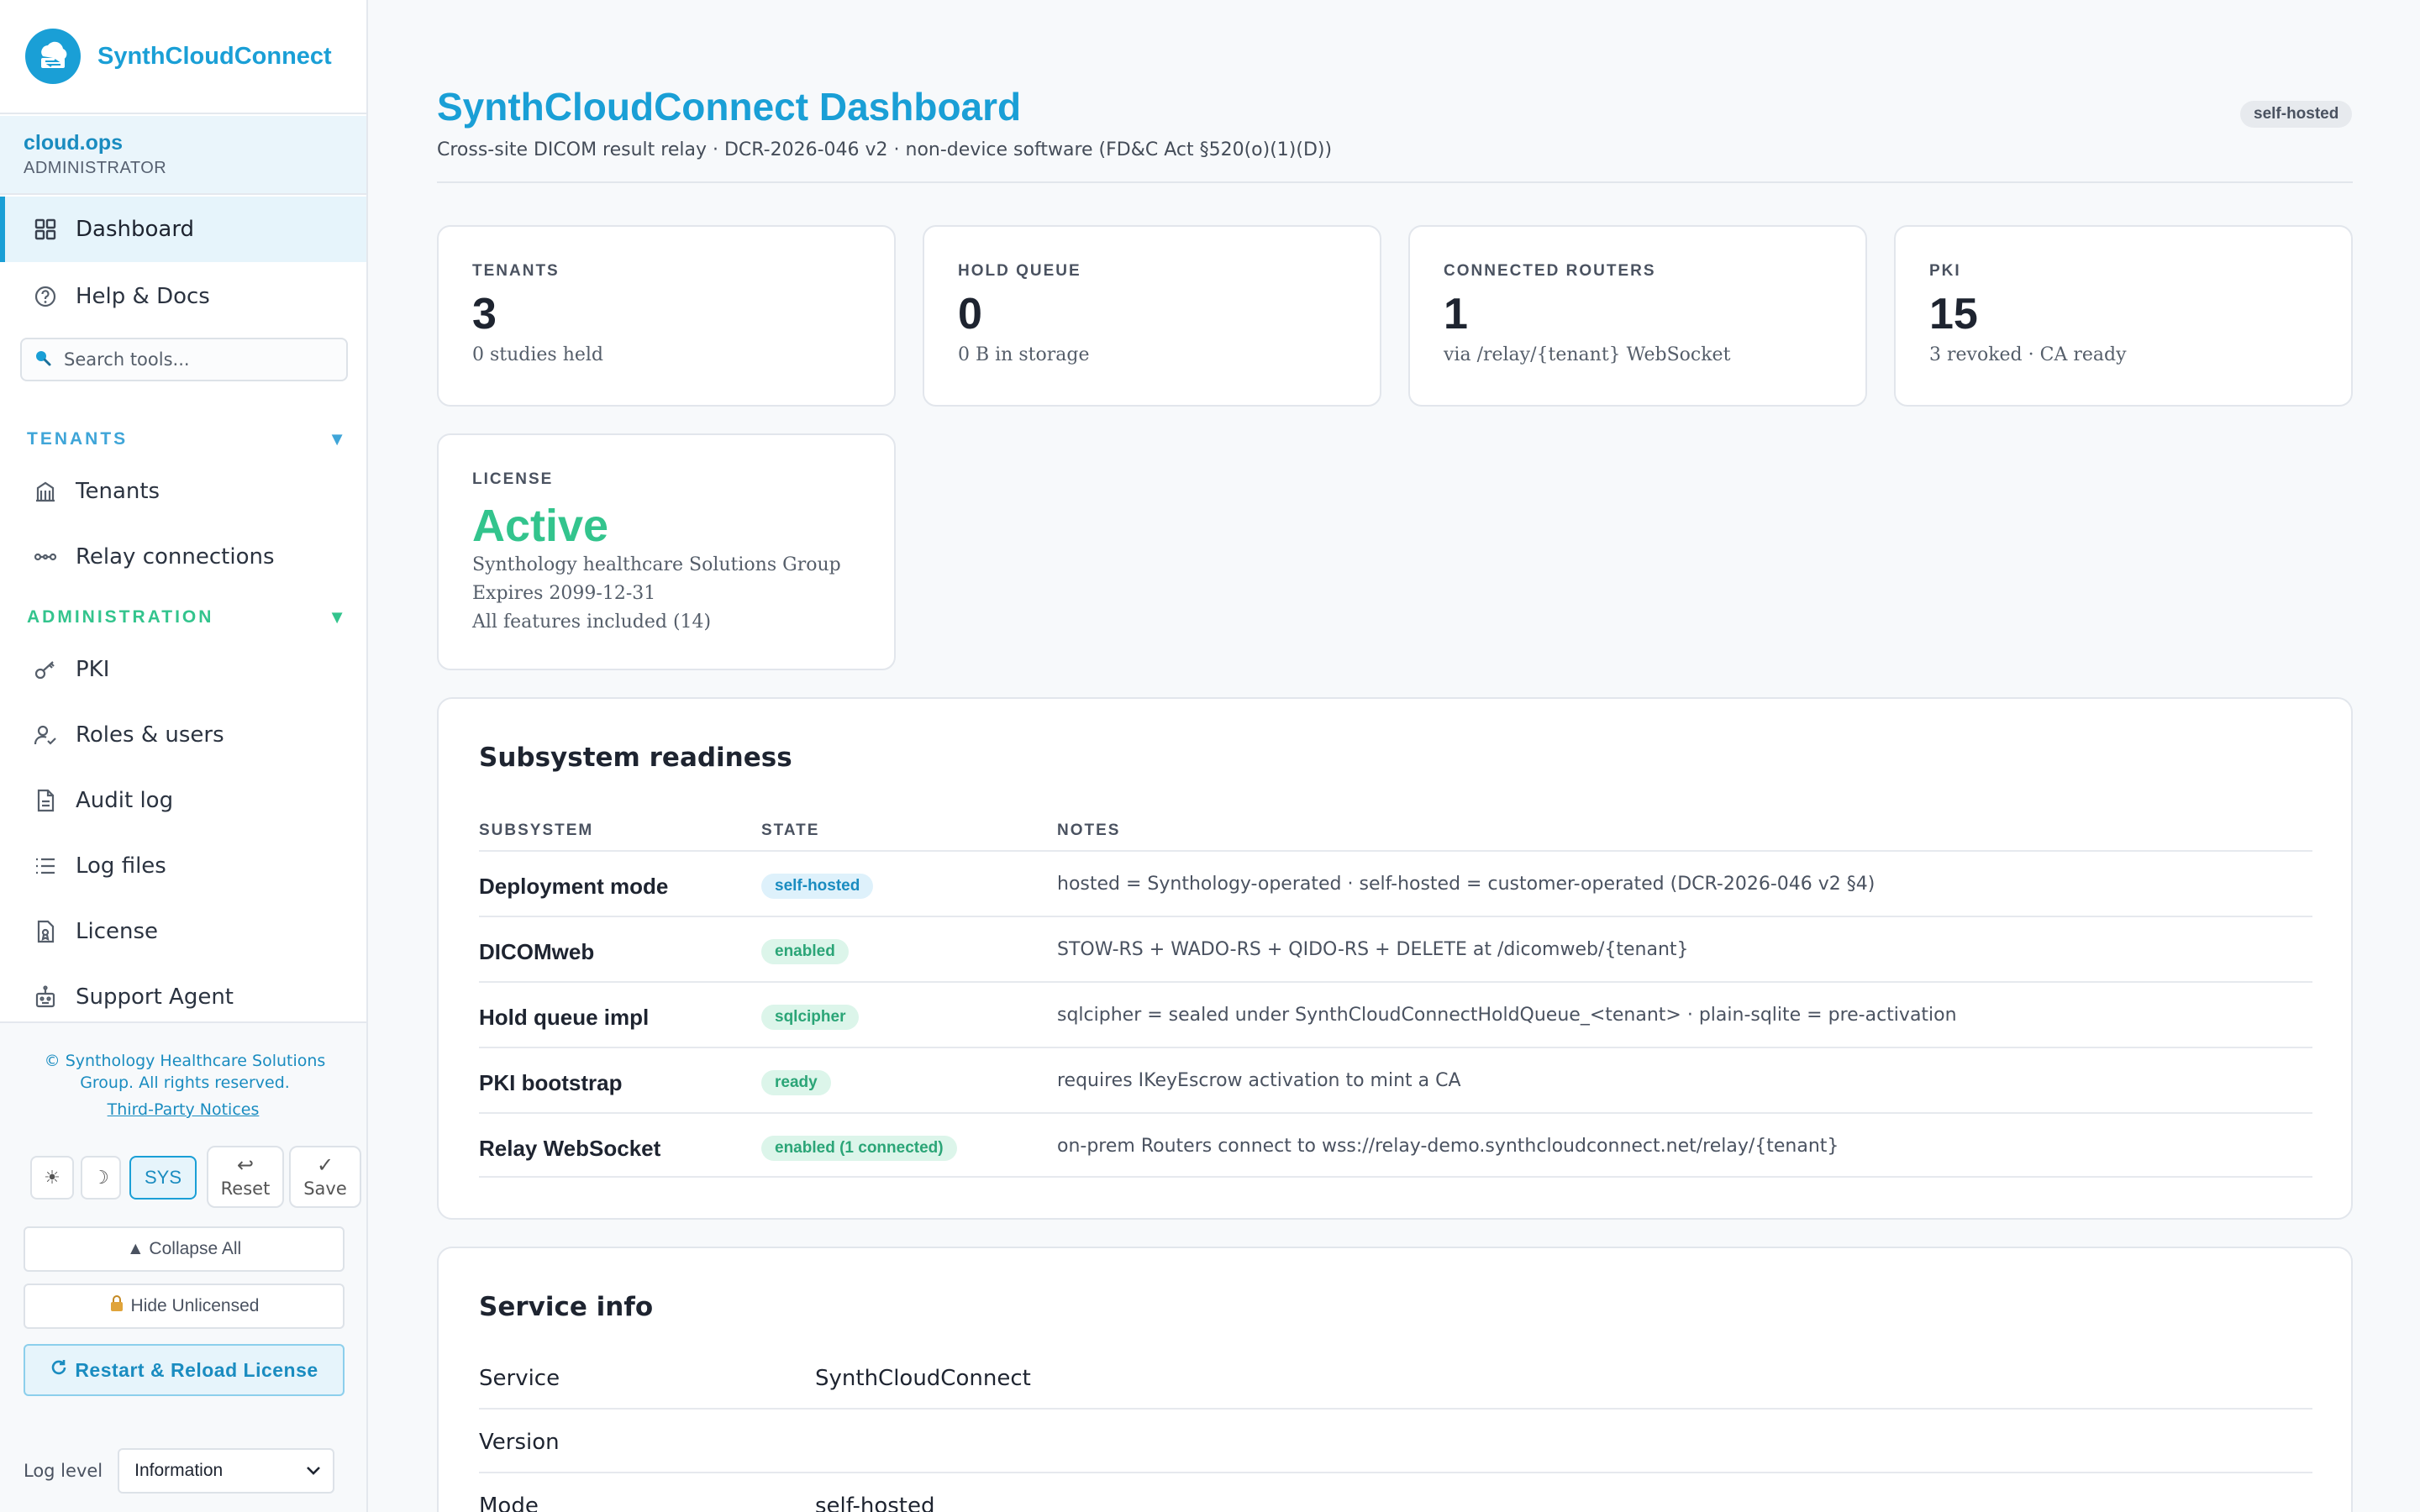  I want to click on column-header-state: STATE, so click(790, 830).